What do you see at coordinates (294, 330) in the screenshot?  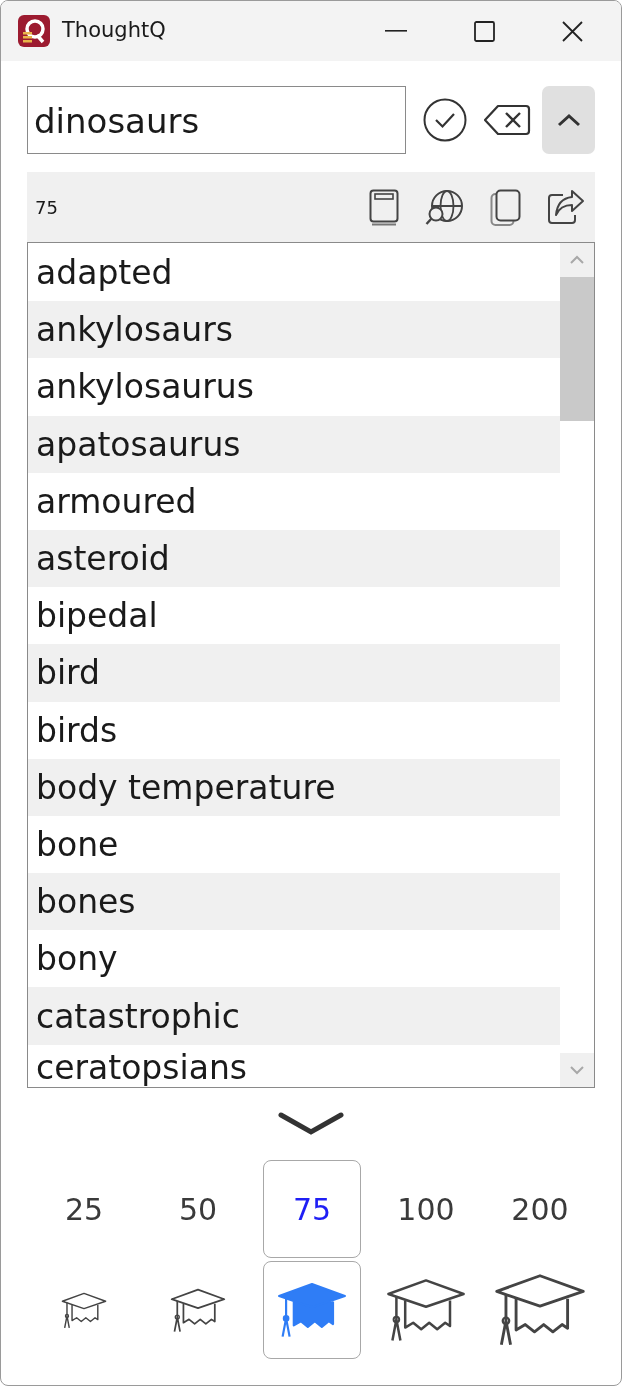 I see `word-list-item: ankylosaurs` at bounding box center [294, 330].